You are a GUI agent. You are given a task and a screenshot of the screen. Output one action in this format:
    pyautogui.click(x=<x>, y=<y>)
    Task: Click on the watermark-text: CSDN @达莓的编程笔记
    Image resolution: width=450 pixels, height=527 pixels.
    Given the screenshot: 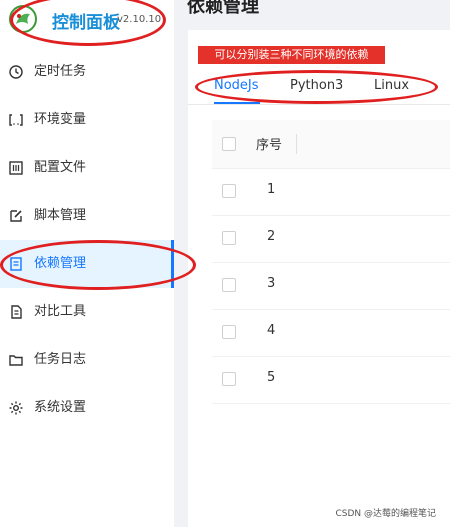 What is the action you would take?
    pyautogui.click(x=385, y=514)
    